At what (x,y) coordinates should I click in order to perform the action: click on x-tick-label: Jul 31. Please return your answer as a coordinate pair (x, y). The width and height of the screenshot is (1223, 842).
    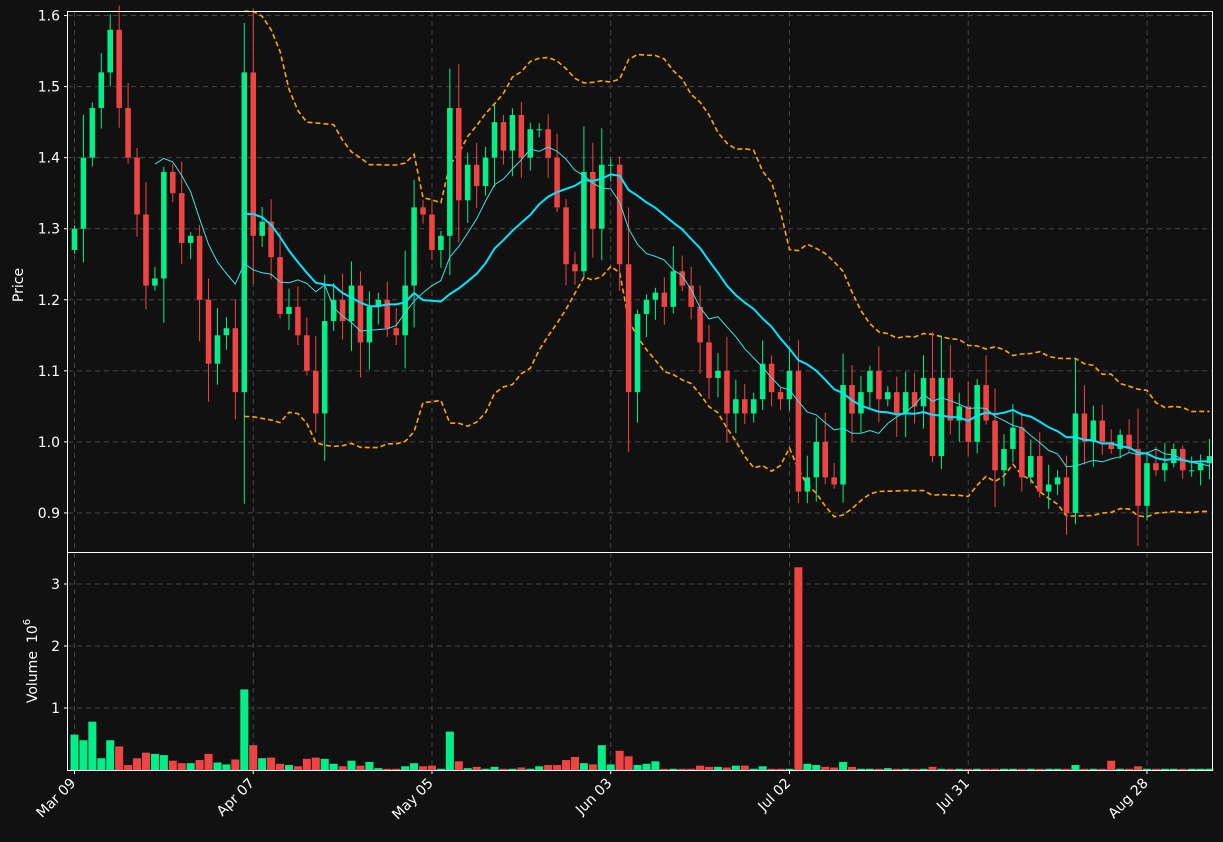
    Looking at the image, I should click on (953, 796).